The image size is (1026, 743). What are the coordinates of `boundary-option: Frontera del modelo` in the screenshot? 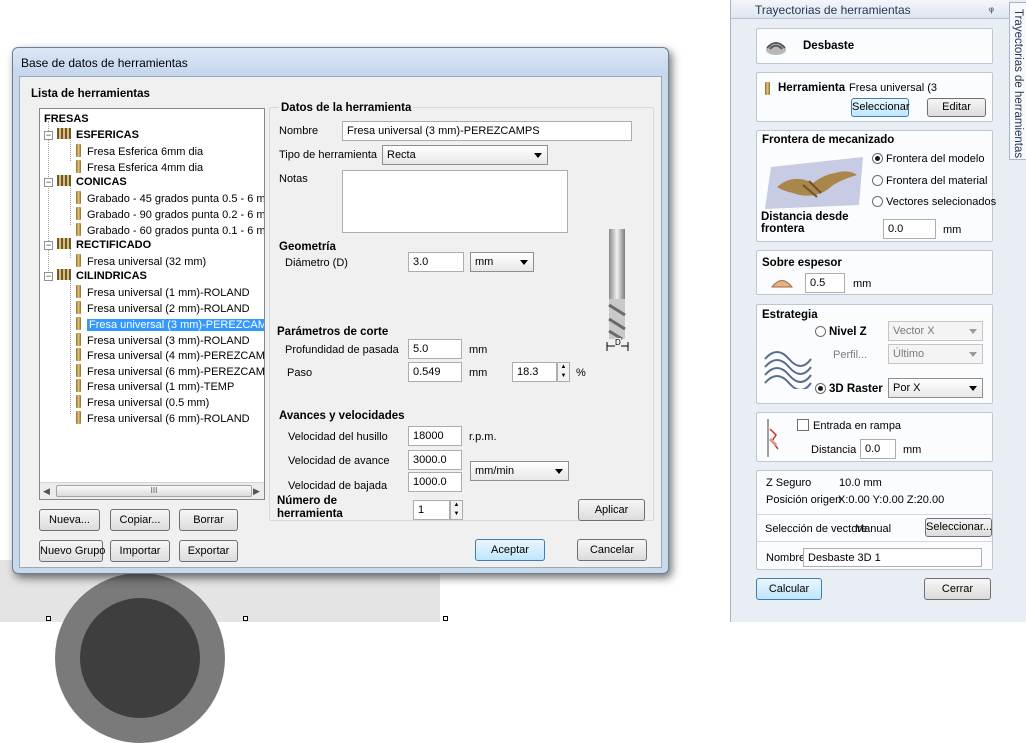 It's located at (928, 159).